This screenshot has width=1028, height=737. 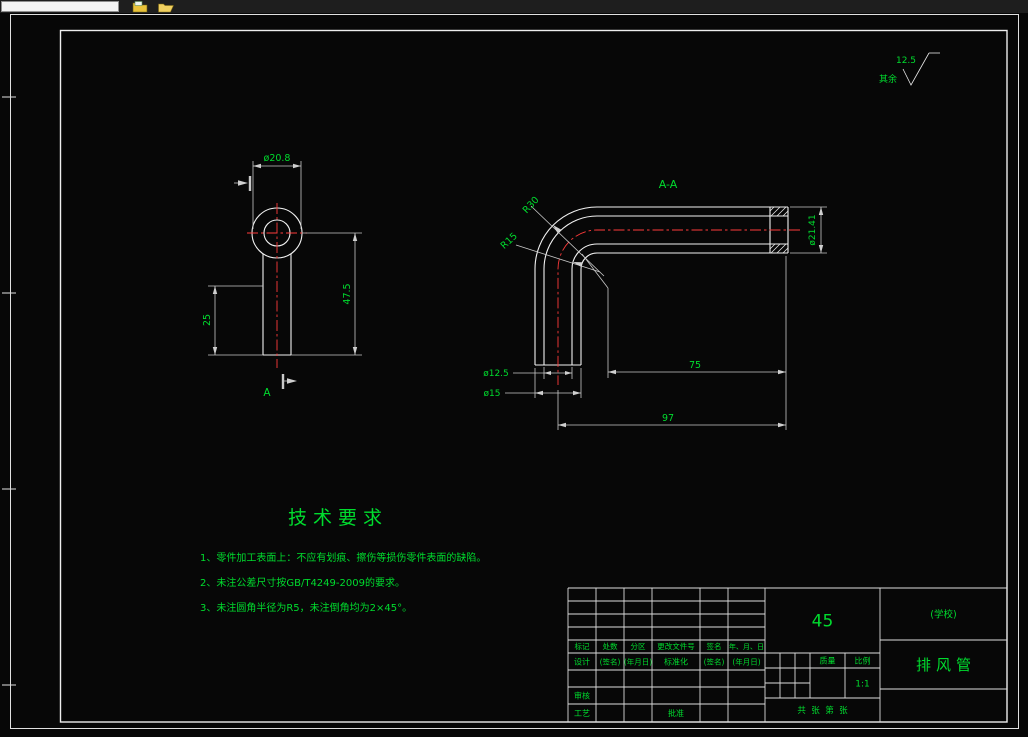 What do you see at coordinates (714, 646) in the screenshot?
I see `tb-col-sign: 签名` at bounding box center [714, 646].